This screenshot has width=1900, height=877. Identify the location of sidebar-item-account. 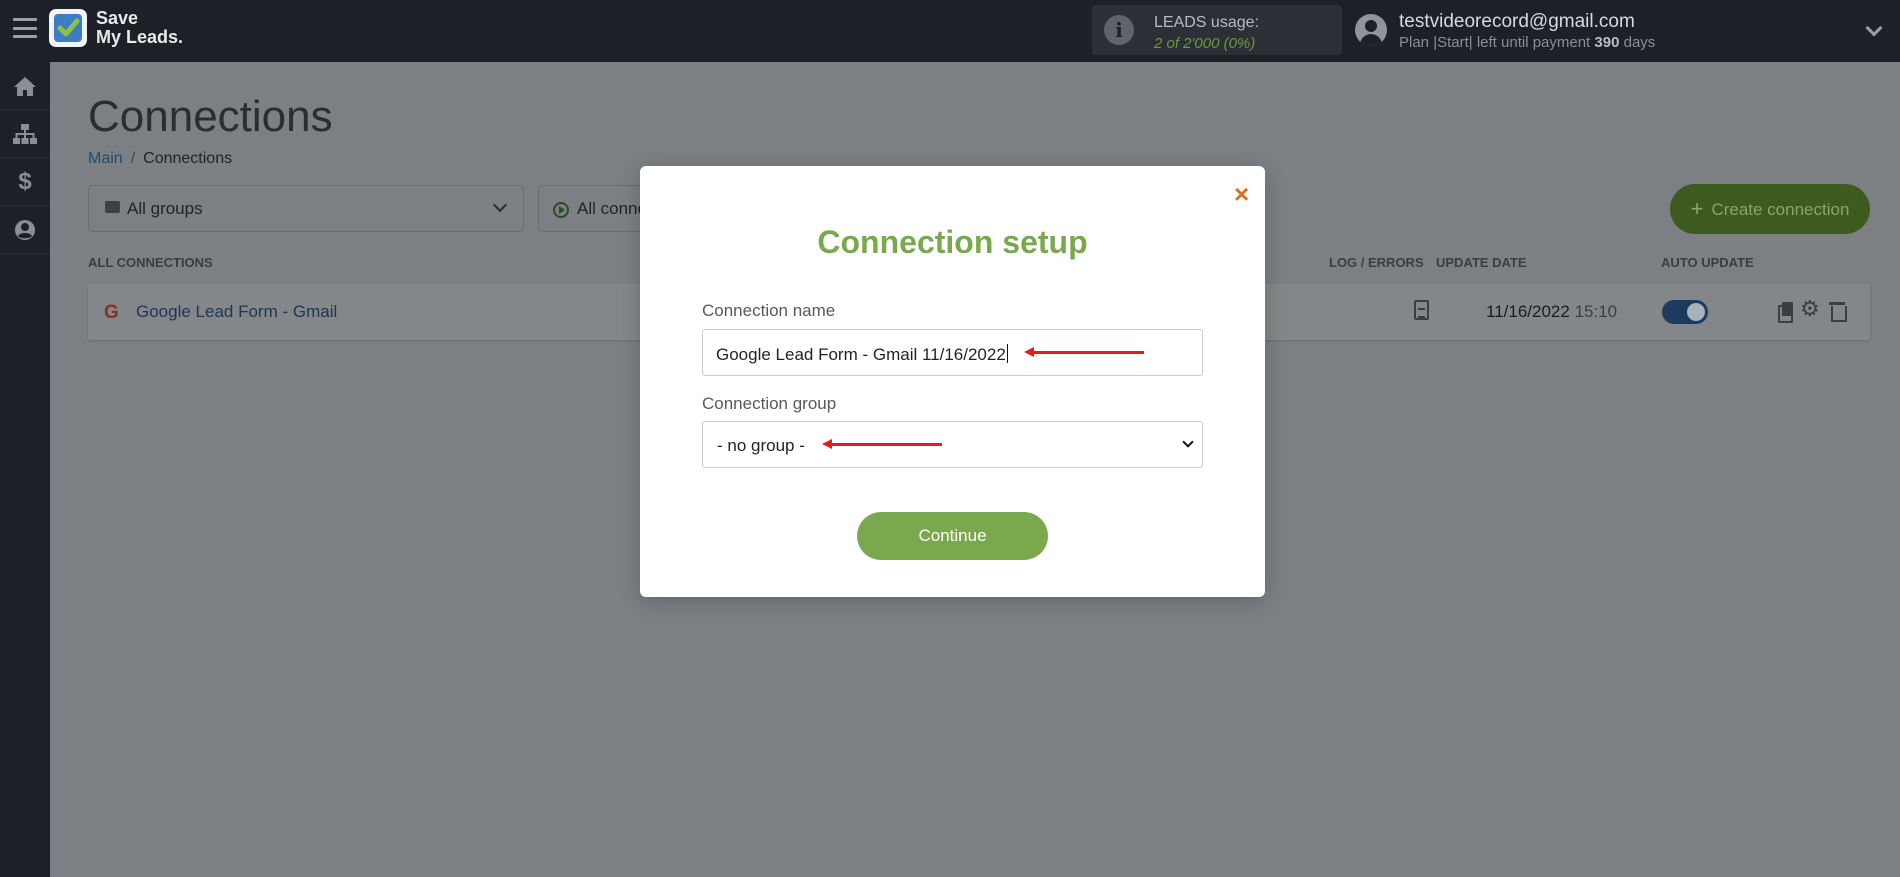
(25, 230).